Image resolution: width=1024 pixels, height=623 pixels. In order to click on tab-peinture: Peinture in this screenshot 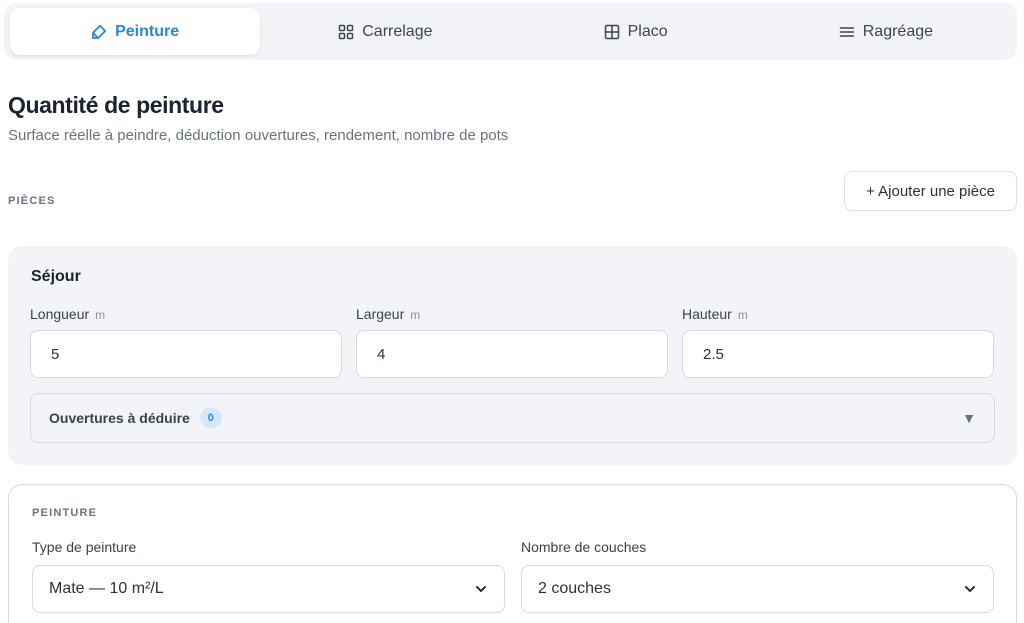, I will do `click(135, 31)`.